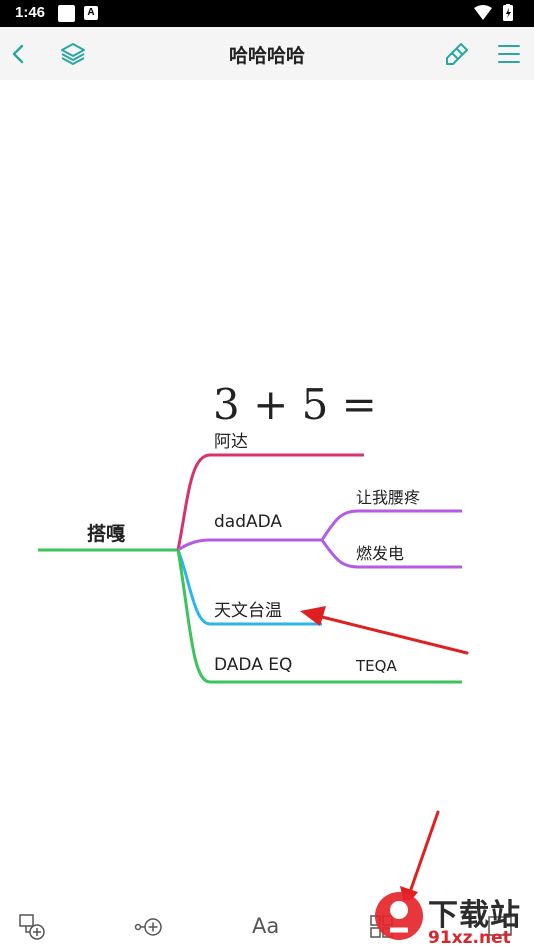  I want to click on branch-line-2a, so click(391, 525).